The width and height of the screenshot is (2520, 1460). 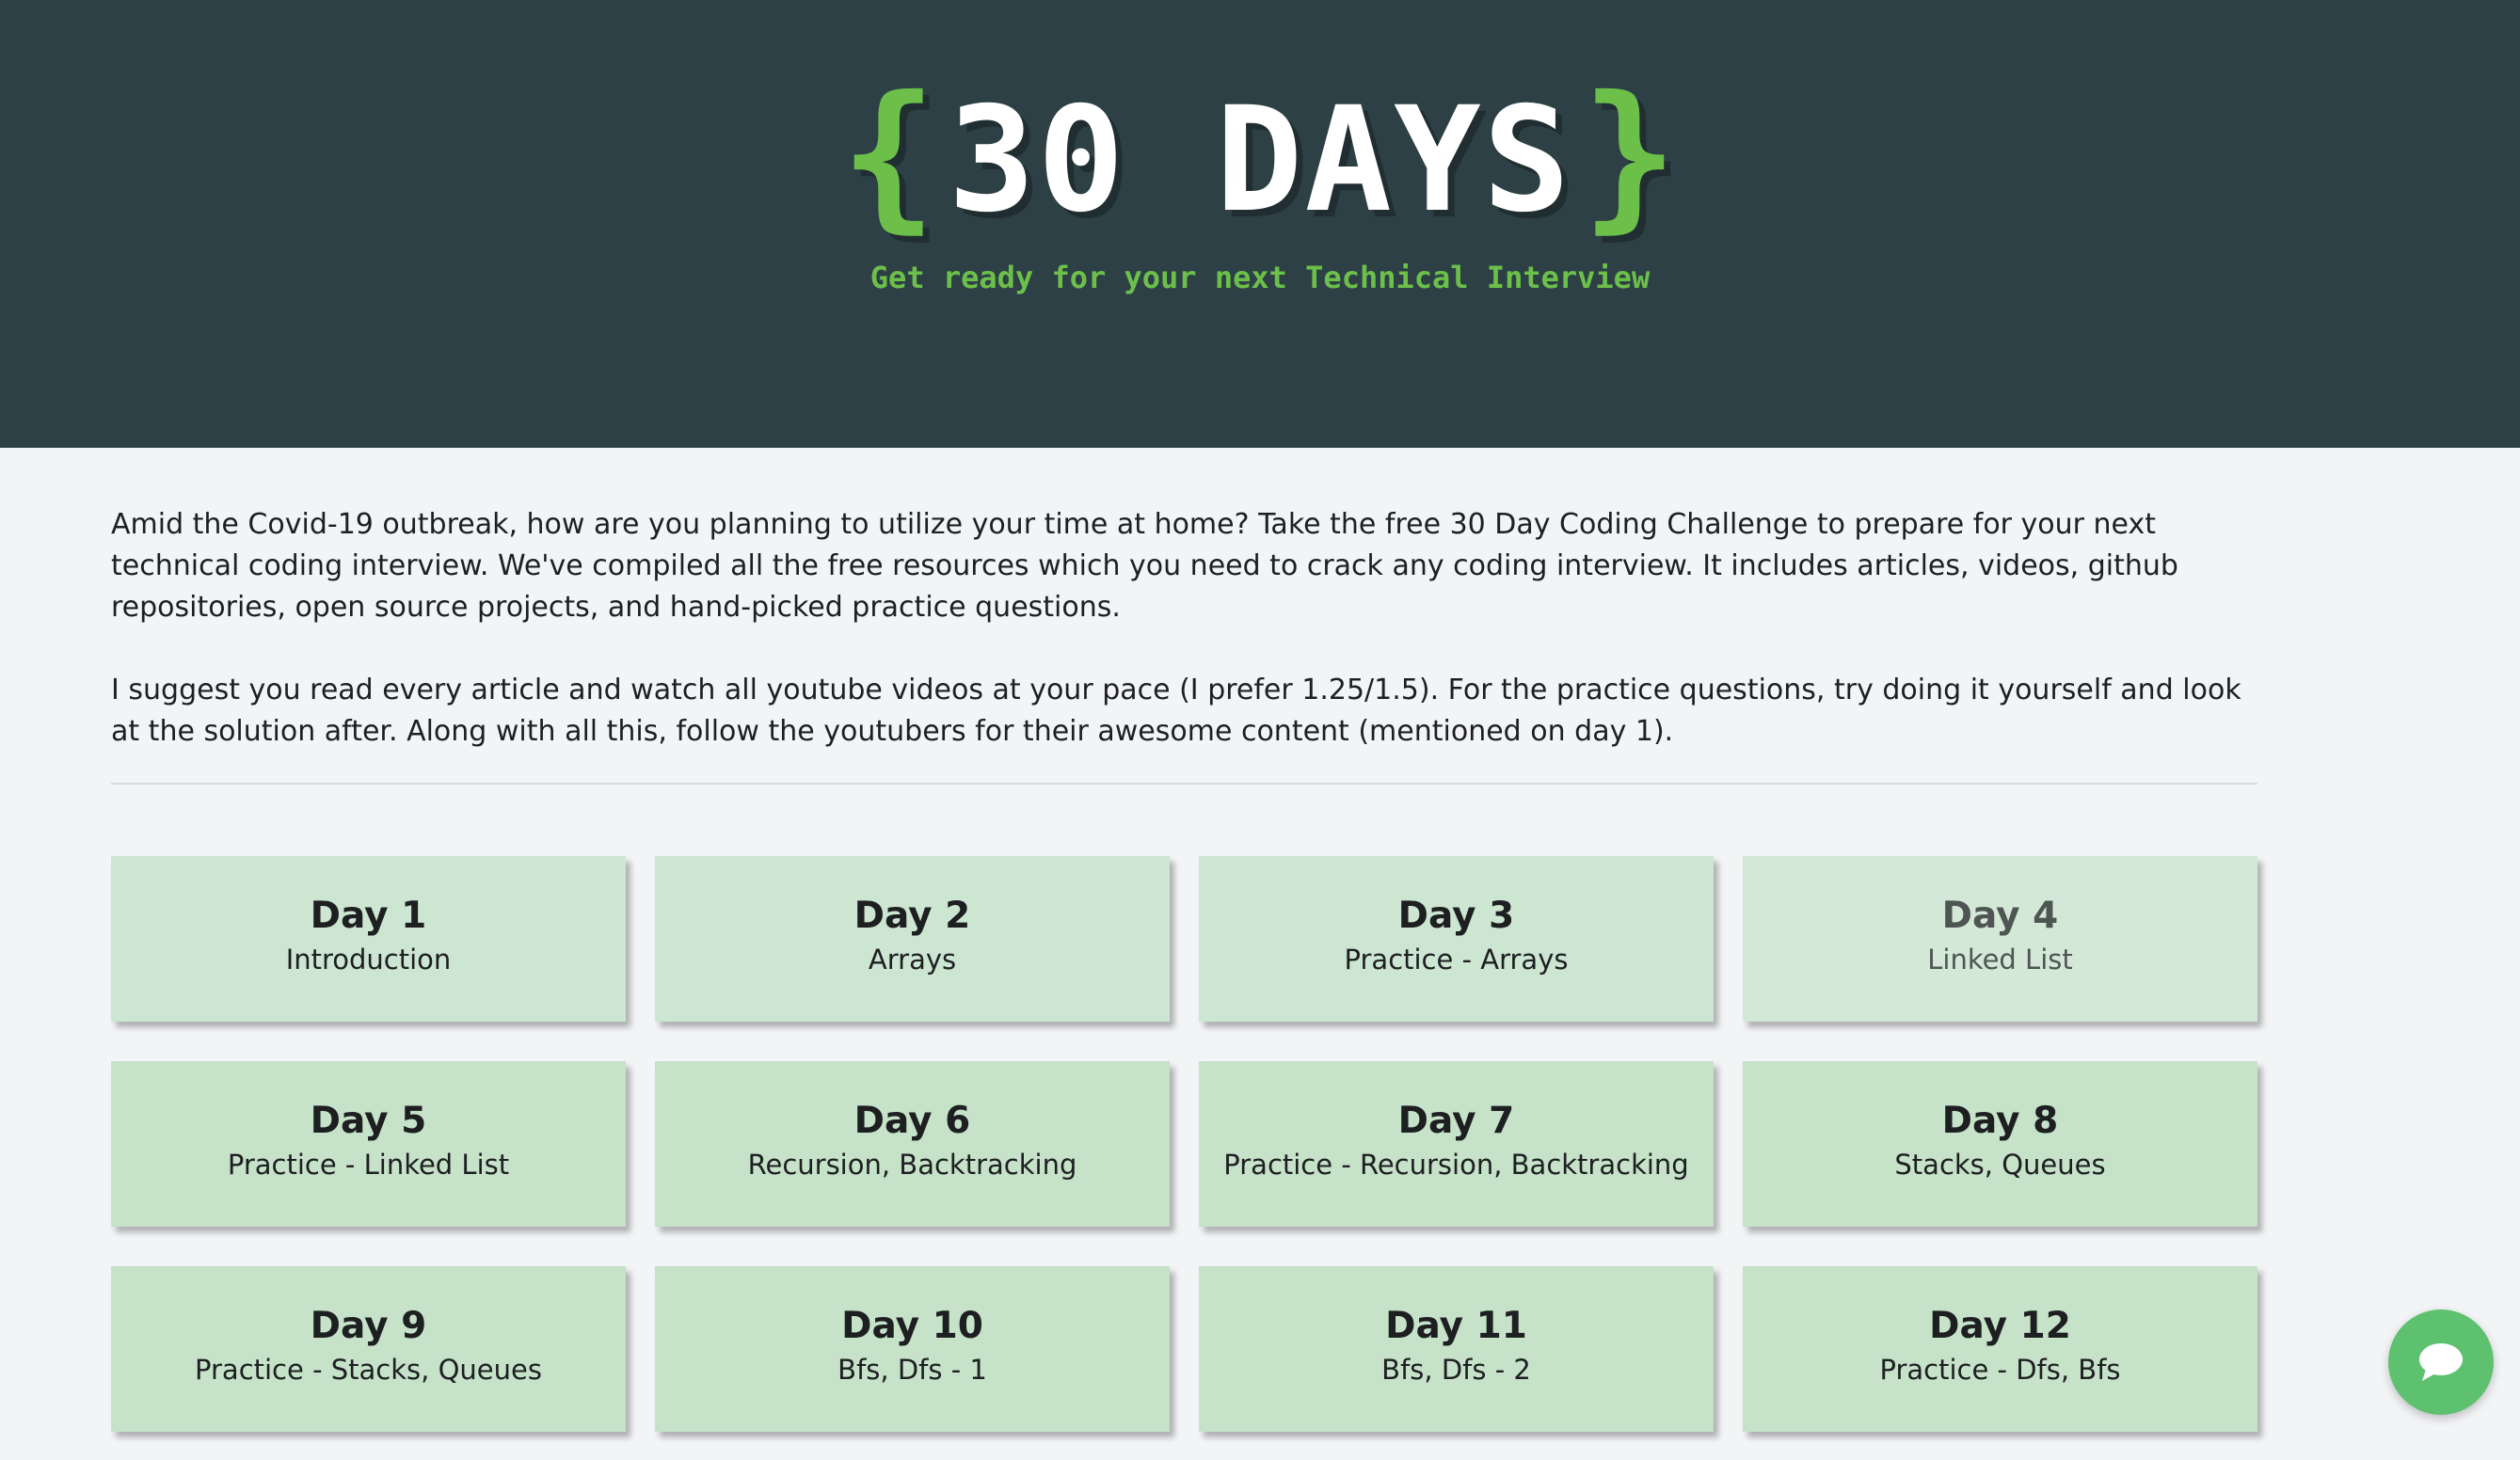 What do you see at coordinates (1456, 1144) in the screenshot?
I see `day-card-7: Day 7 Practice - Recursion, Backtracking` at bounding box center [1456, 1144].